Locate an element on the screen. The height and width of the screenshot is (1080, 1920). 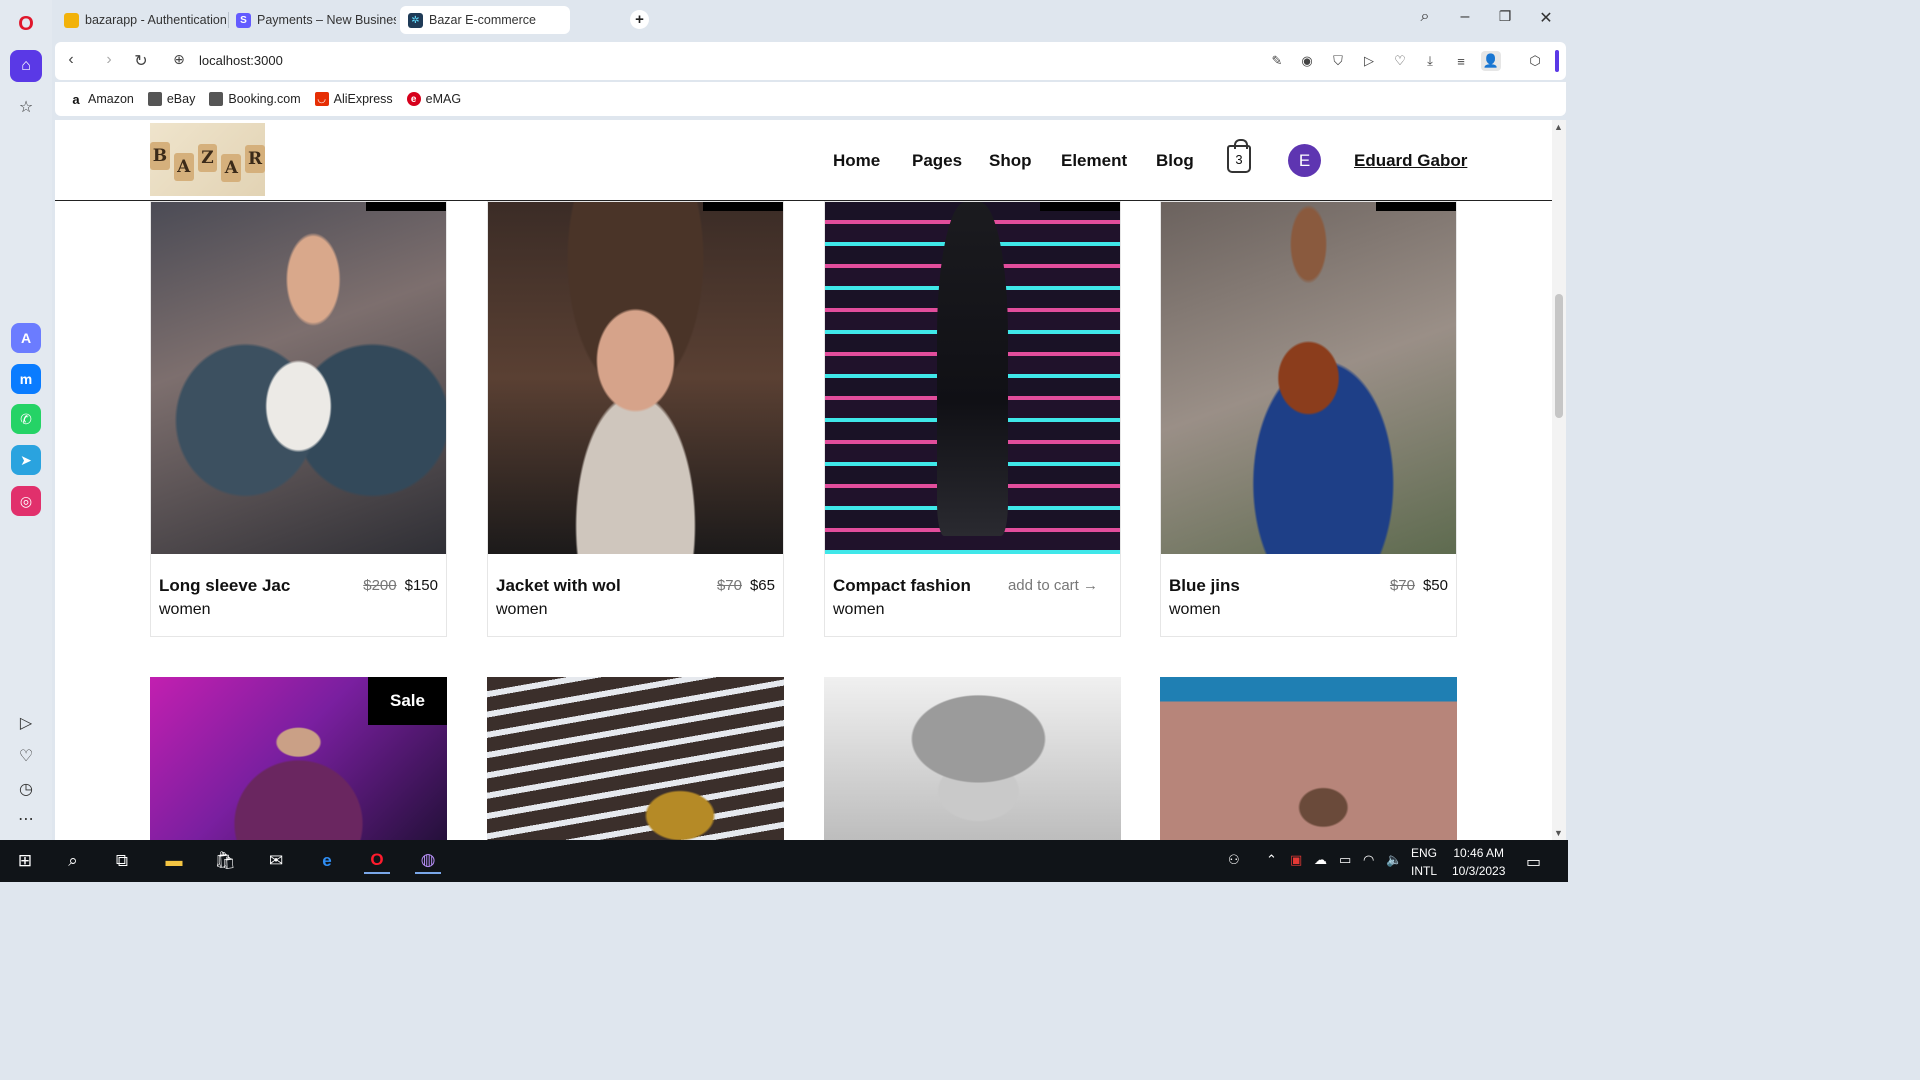
snapshot-edit-icon: ✎ is located at coordinates (1277, 61).